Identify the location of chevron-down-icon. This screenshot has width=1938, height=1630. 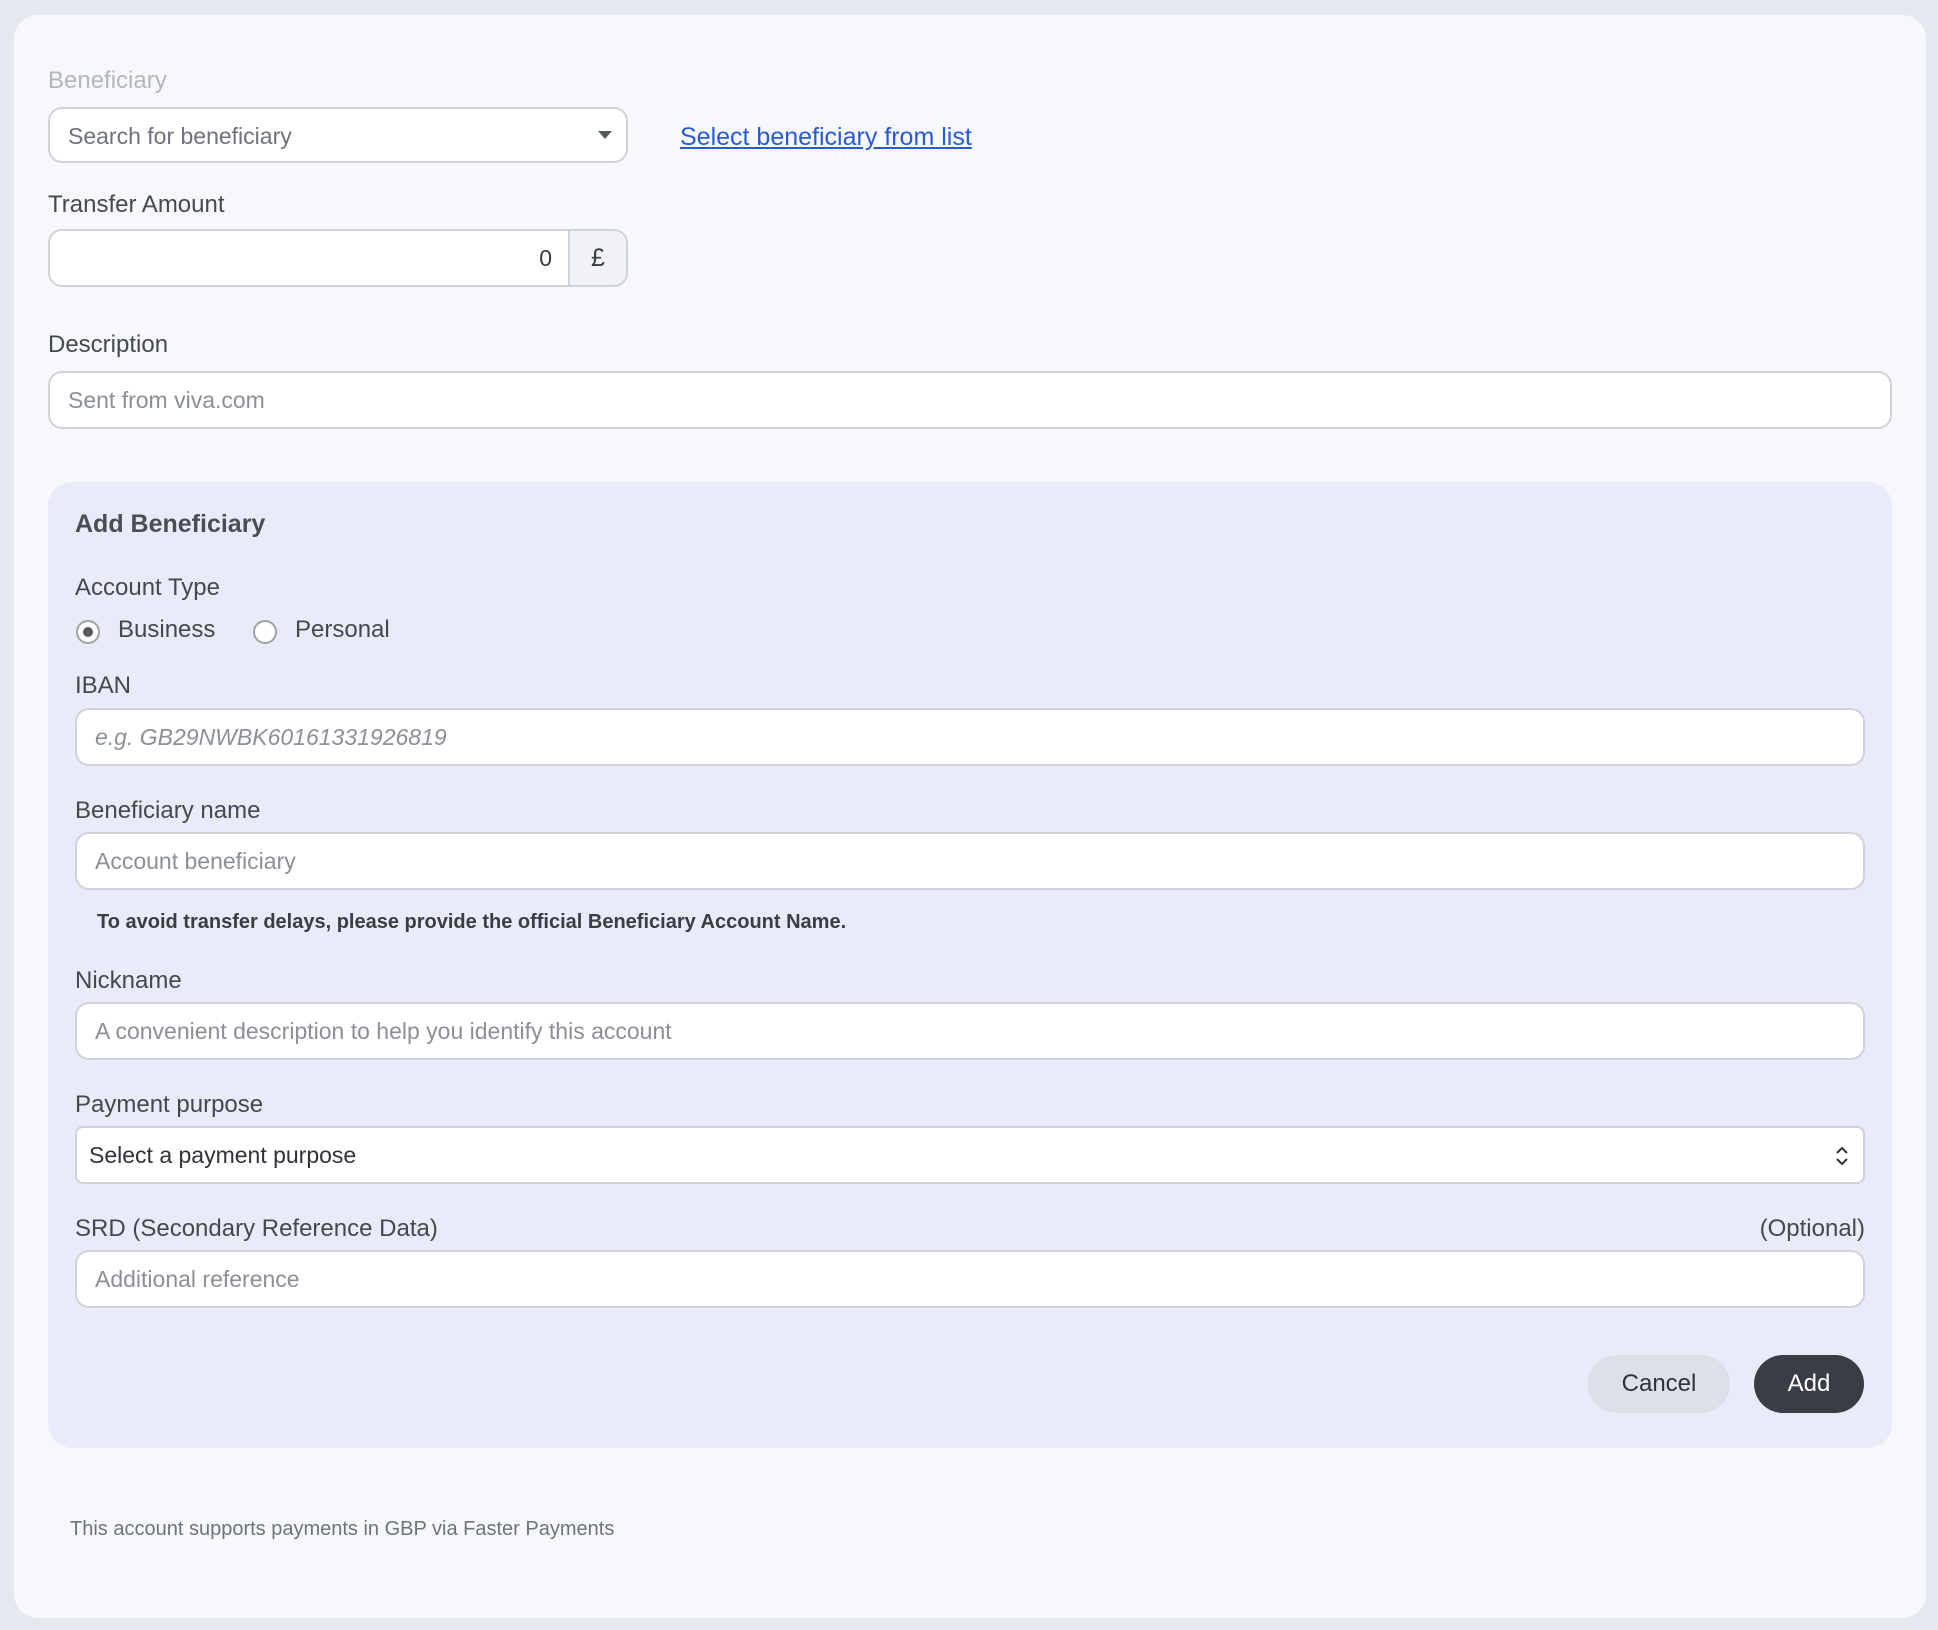
(605, 135).